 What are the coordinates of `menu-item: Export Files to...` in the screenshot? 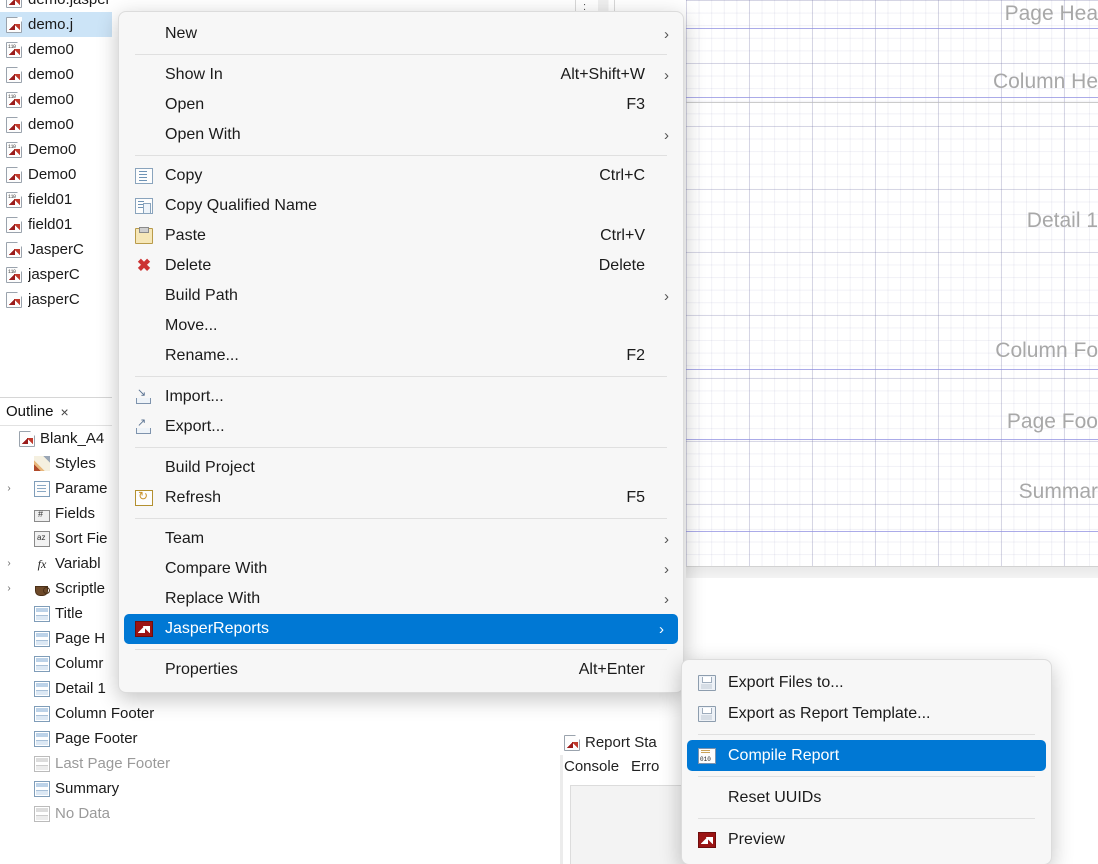 It's located at (866, 682).